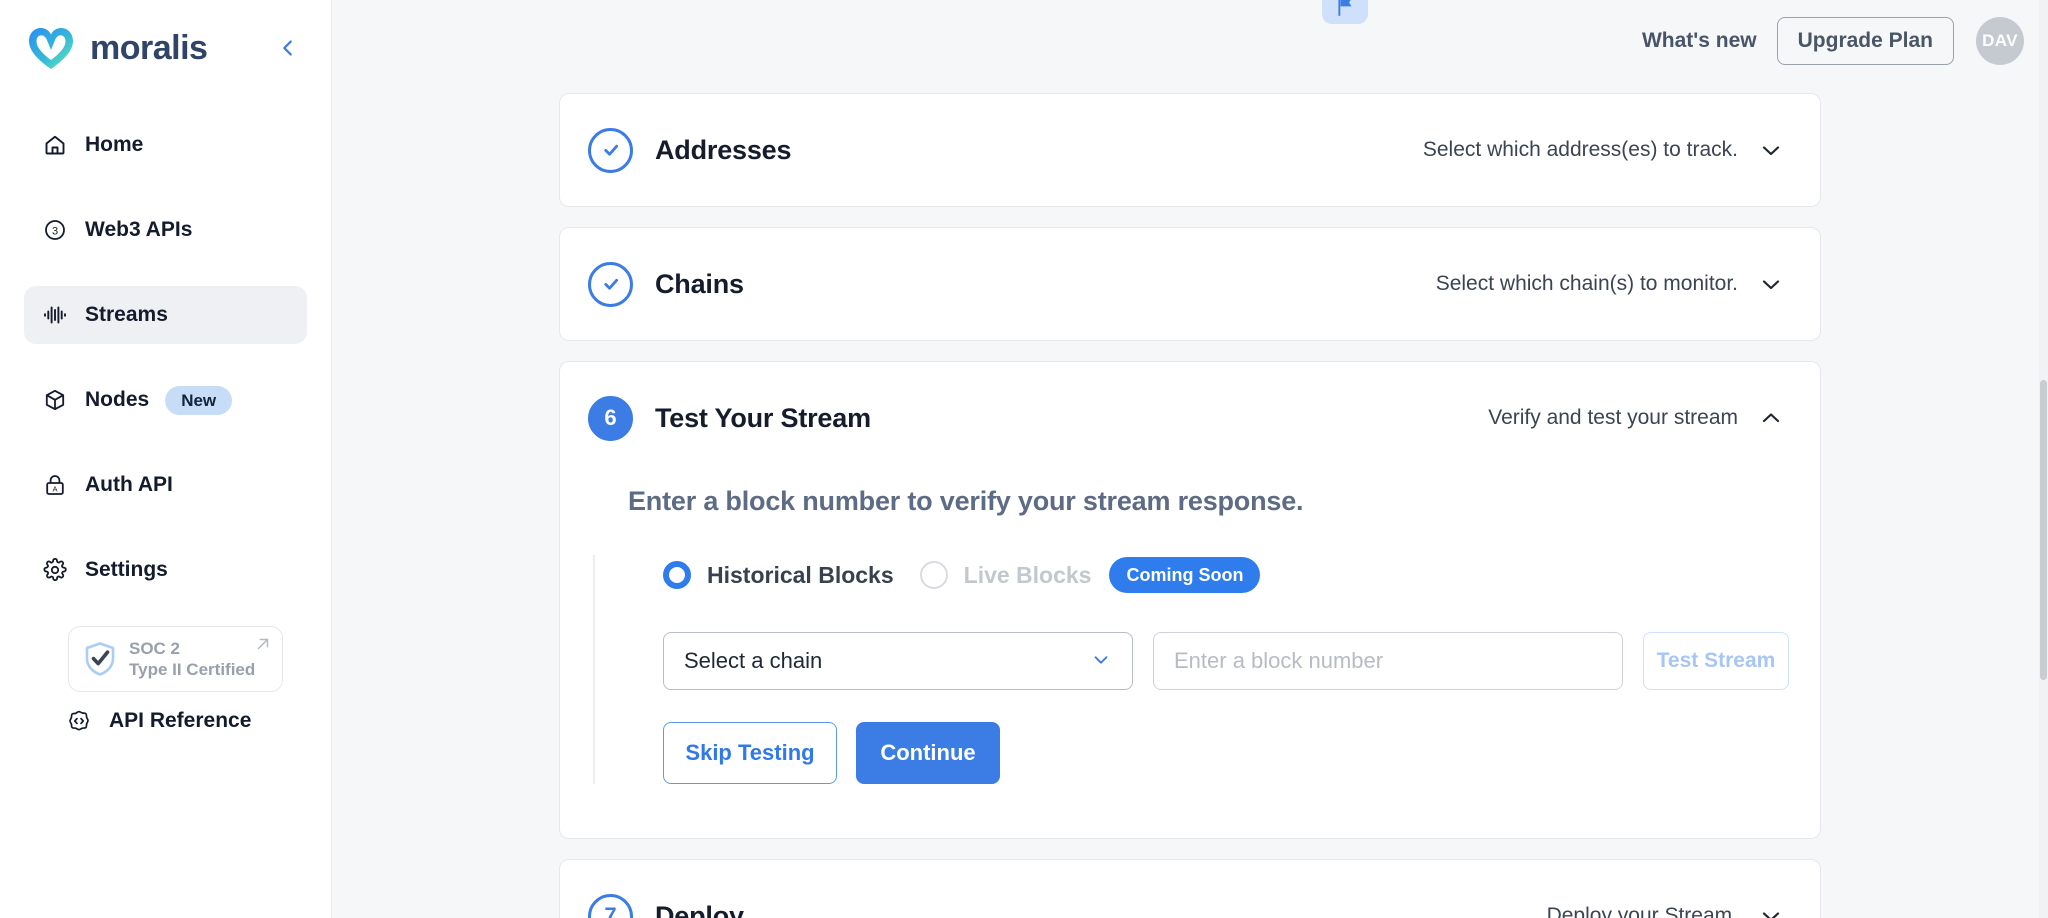 The width and height of the screenshot is (2048, 918). What do you see at coordinates (126, 314) in the screenshot?
I see `sidebar-item-label: Streams` at bounding box center [126, 314].